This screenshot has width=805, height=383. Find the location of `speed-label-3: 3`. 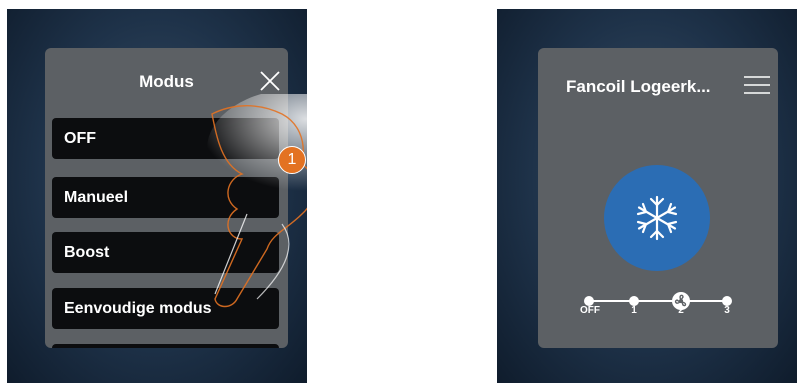

speed-label-3: 3 is located at coordinates (727, 310).